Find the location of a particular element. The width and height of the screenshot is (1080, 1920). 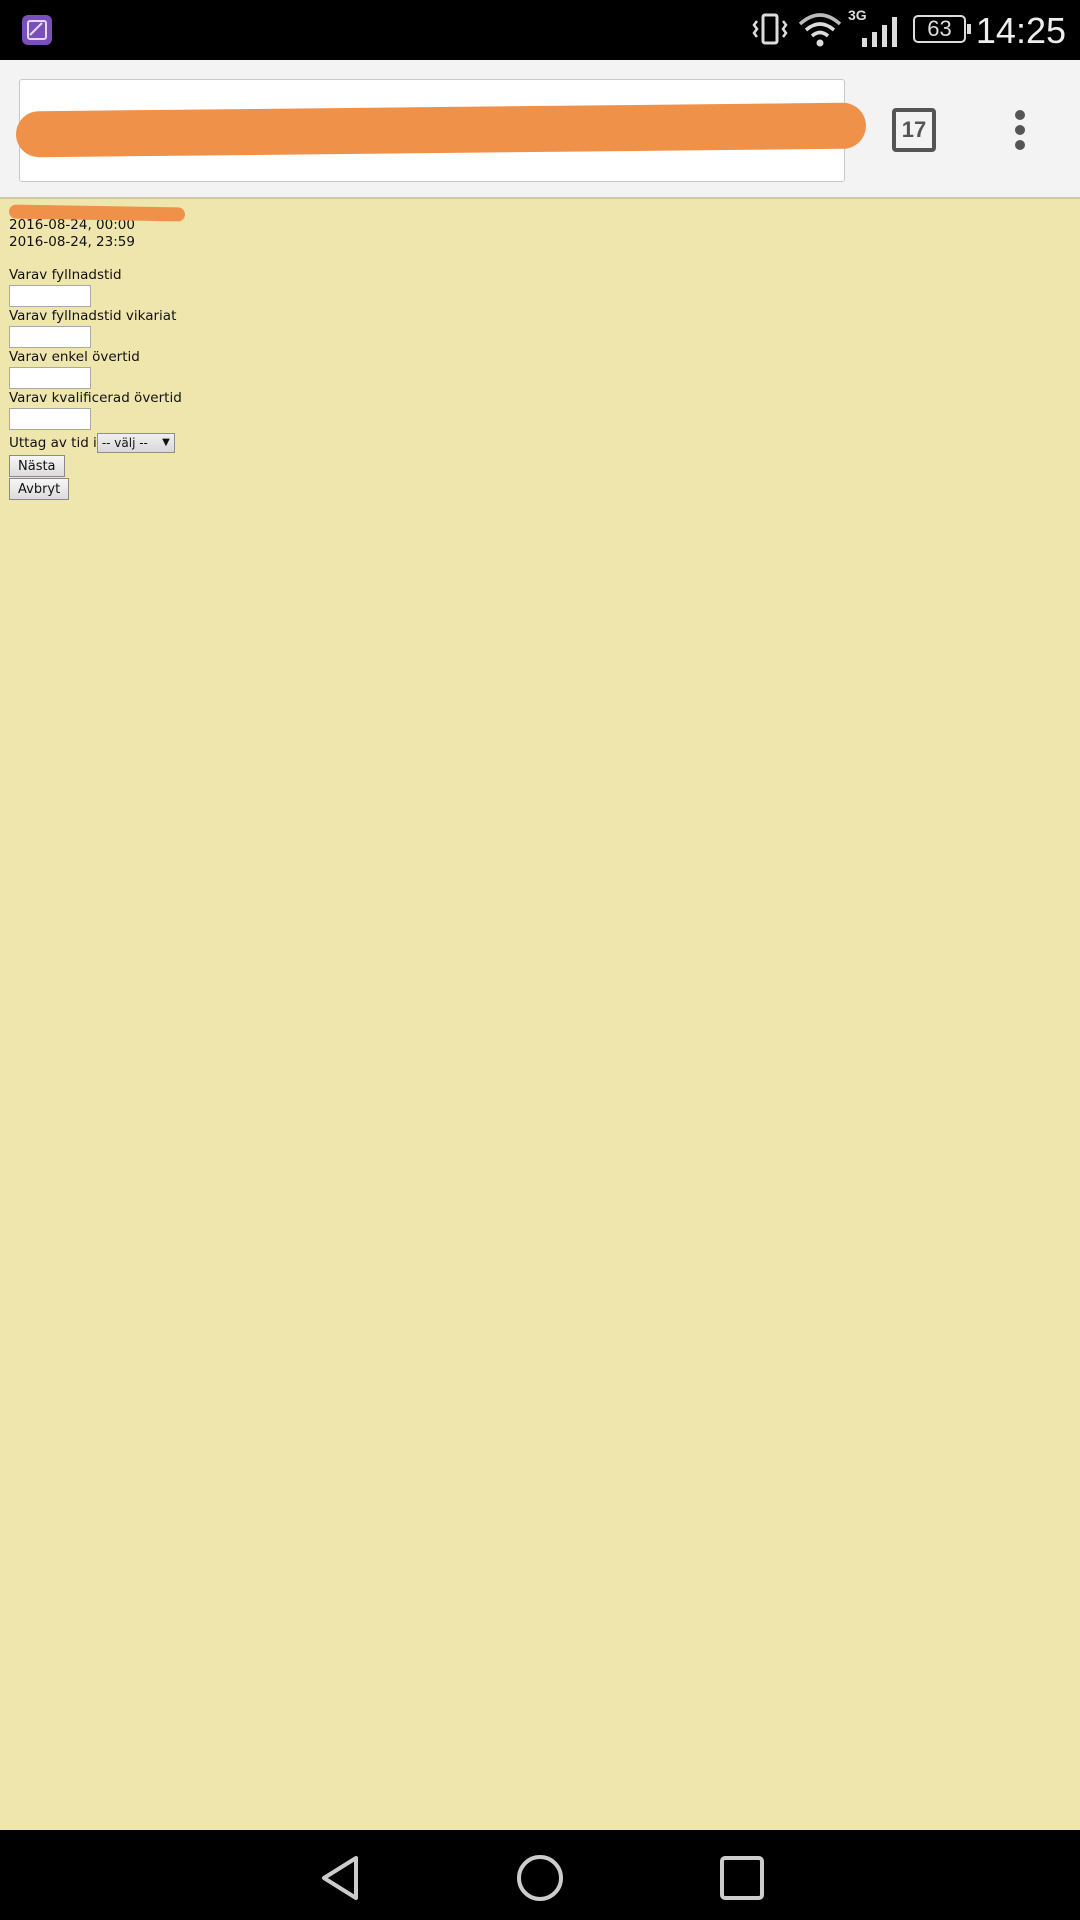

withdrawal-row: Uttag av tid i -- välj -- ▼ is located at coordinates (539, 443).